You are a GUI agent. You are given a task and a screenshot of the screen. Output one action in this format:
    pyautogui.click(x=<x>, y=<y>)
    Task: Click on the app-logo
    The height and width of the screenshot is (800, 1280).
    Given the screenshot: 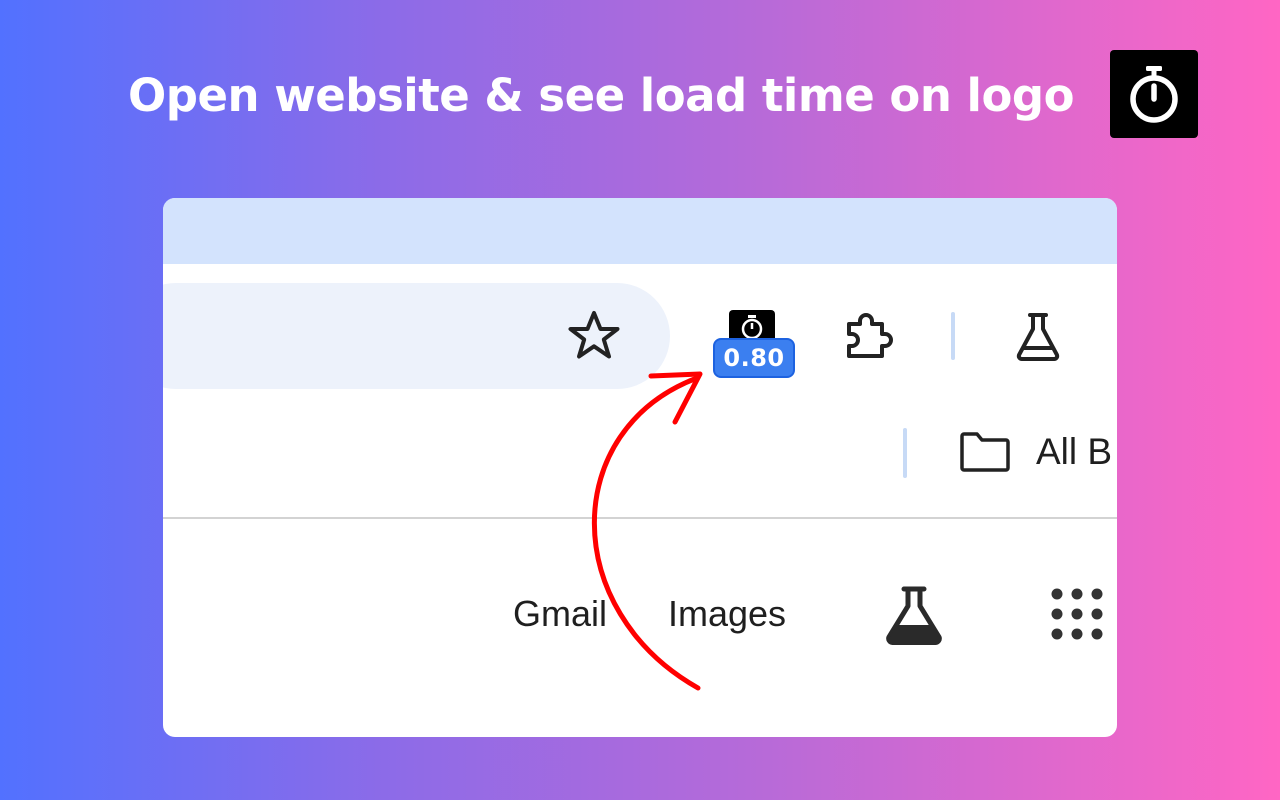 What is the action you would take?
    pyautogui.click(x=1154, y=94)
    